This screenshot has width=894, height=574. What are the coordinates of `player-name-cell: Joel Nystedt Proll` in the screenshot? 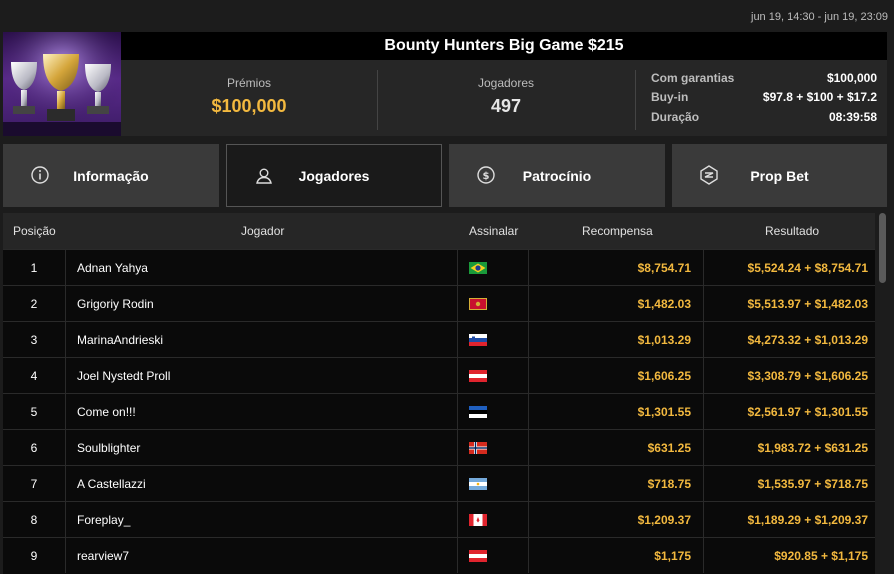 It's located at (123, 375).